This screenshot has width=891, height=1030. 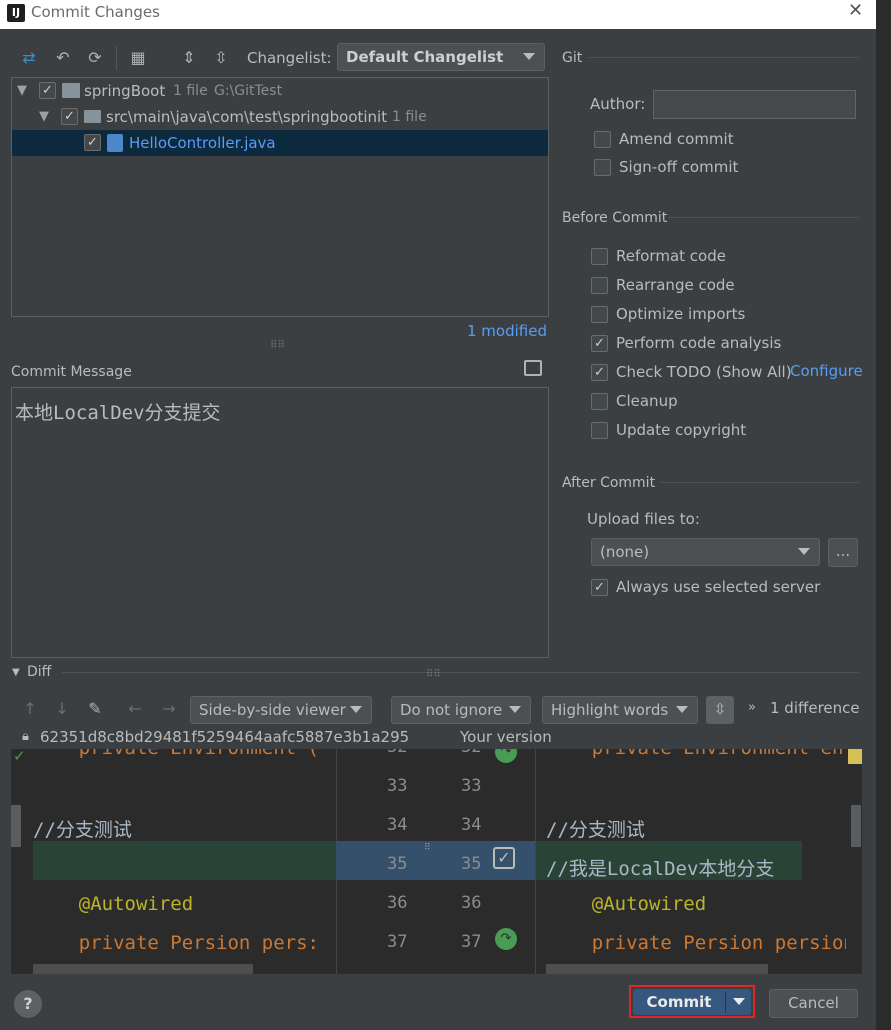 I want to click on upload-label: Upload files to:, so click(x=643, y=519).